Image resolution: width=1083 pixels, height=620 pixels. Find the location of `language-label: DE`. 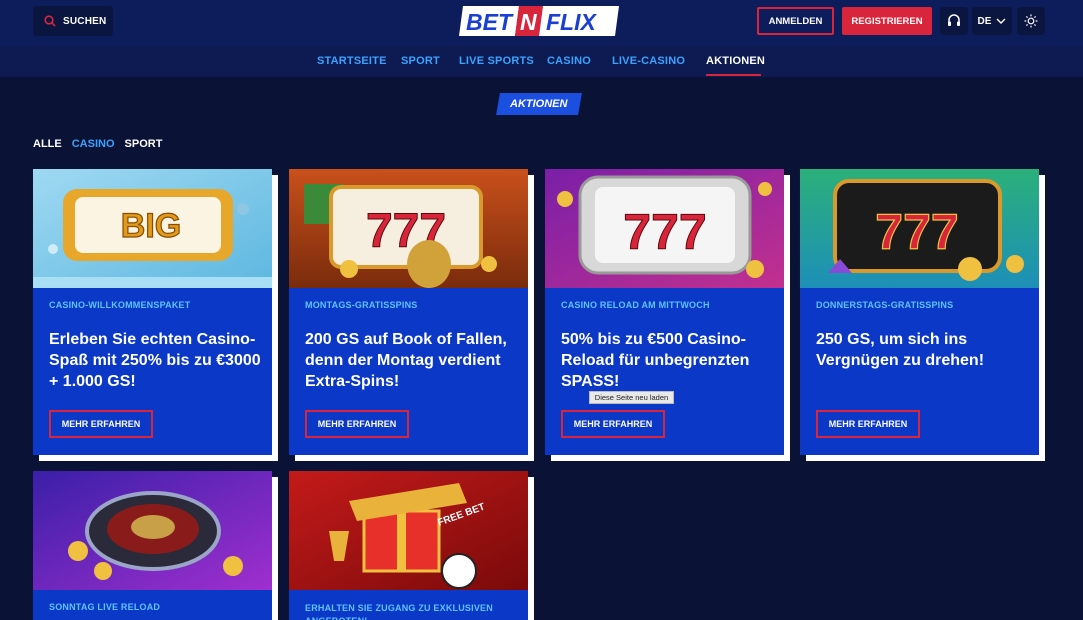

language-label: DE is located at coordinates (984, 21).